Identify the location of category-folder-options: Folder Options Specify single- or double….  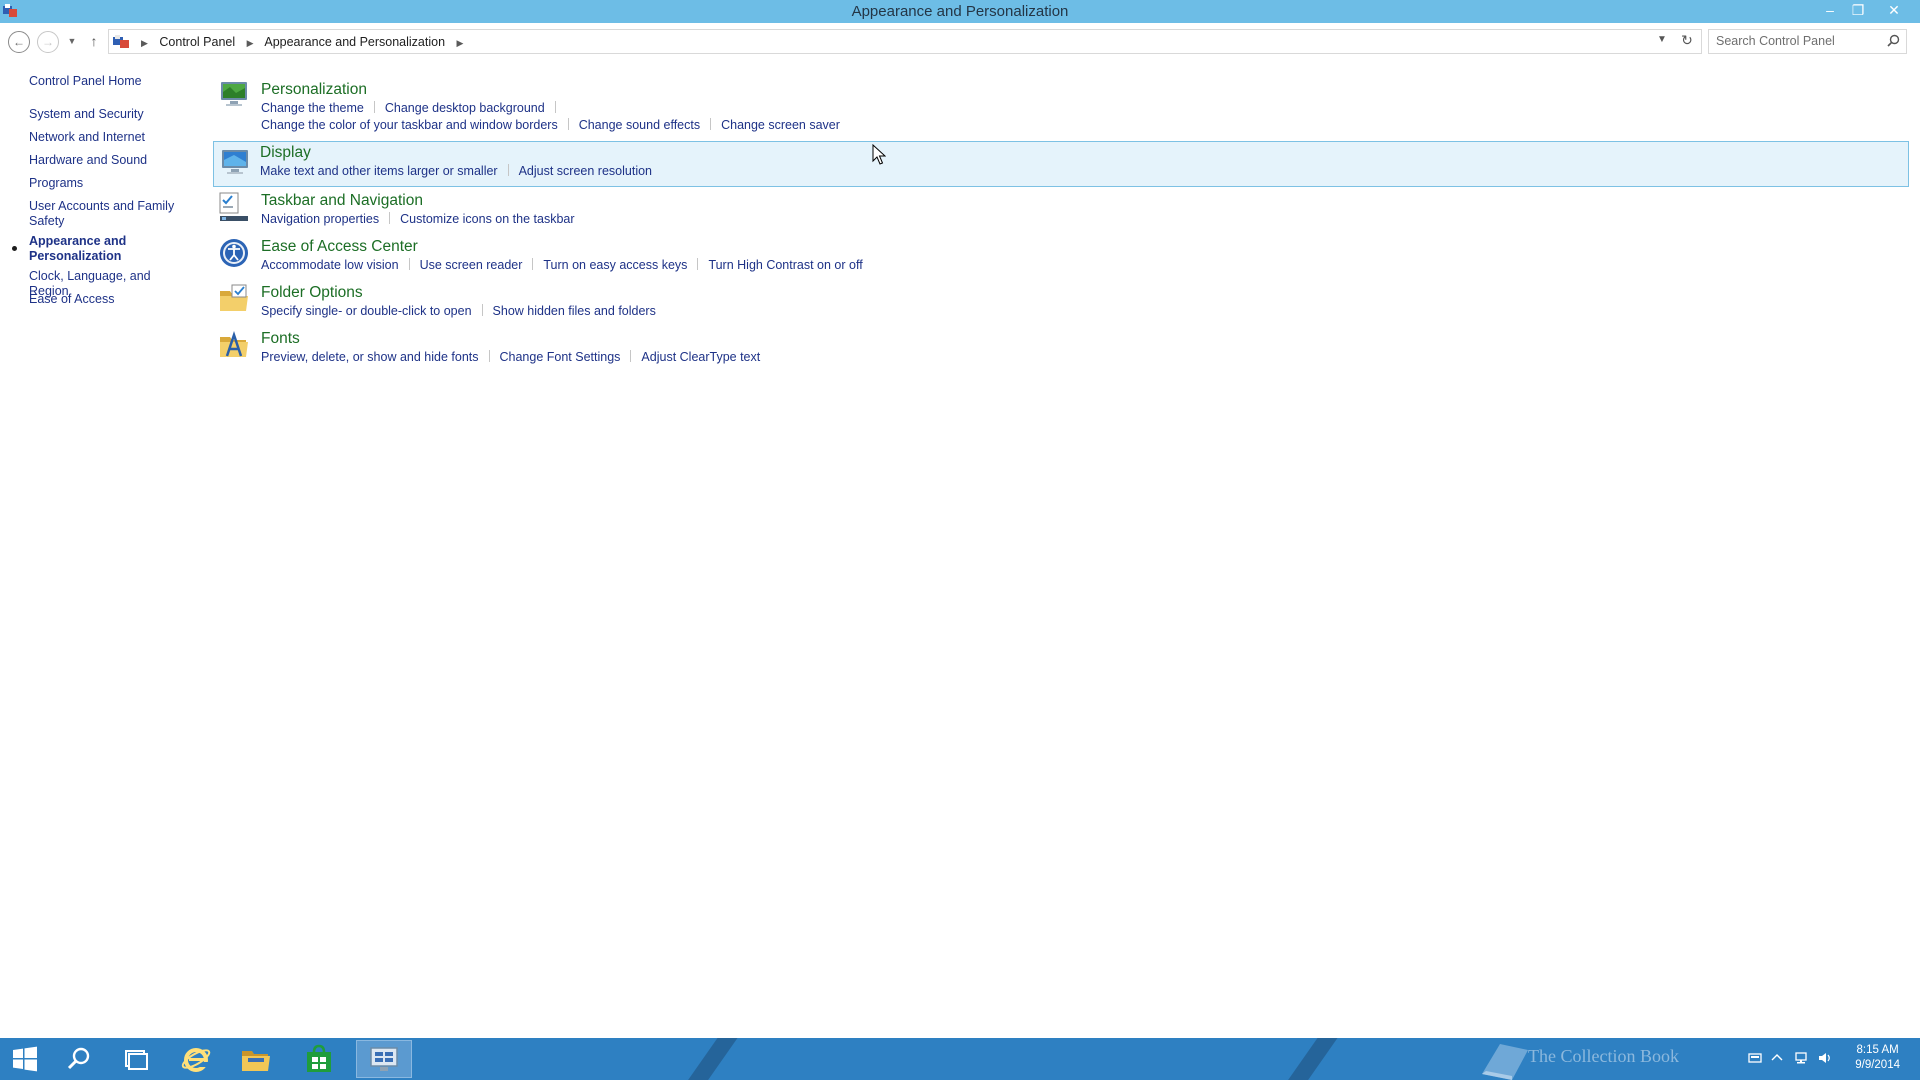
(1062, 302).